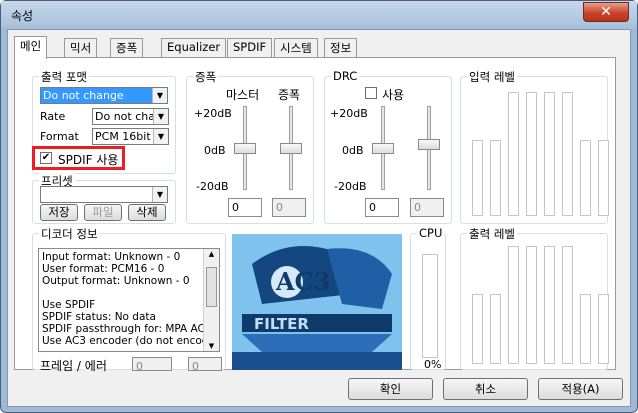  I want to click on master-label: 마스터, so click(243, 95).